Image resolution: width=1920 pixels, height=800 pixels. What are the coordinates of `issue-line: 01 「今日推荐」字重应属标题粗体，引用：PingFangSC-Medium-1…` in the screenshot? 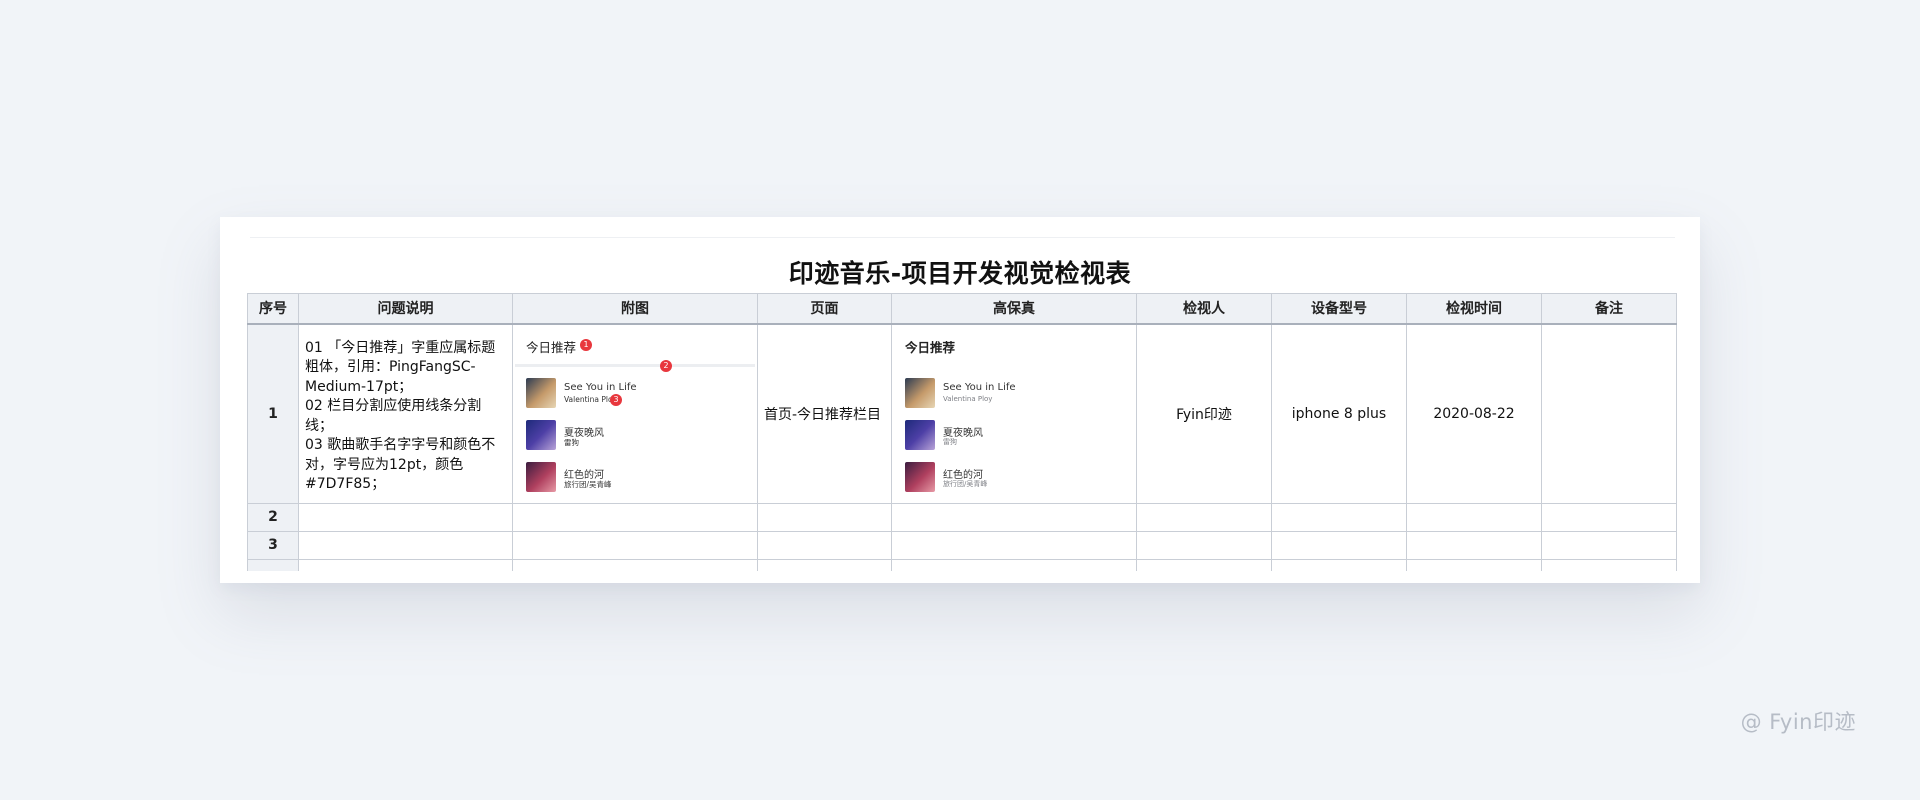 It's located at (400, 367).